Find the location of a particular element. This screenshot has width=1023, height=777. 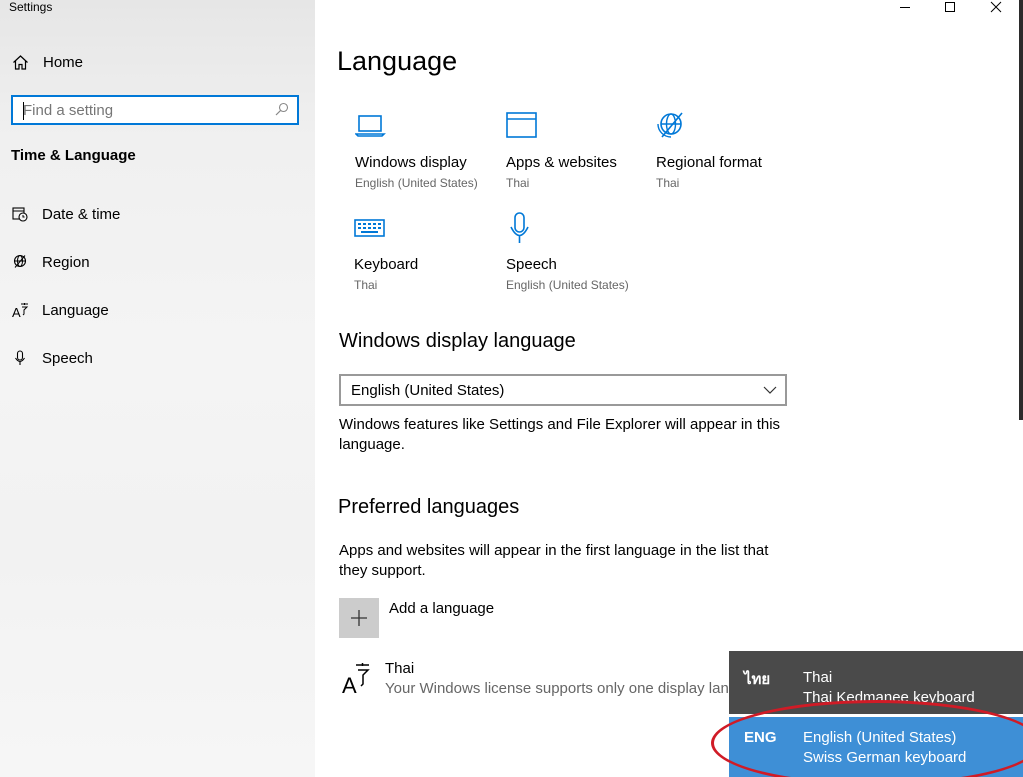

calendar-clock-icon is located at coordinates (20, 214).